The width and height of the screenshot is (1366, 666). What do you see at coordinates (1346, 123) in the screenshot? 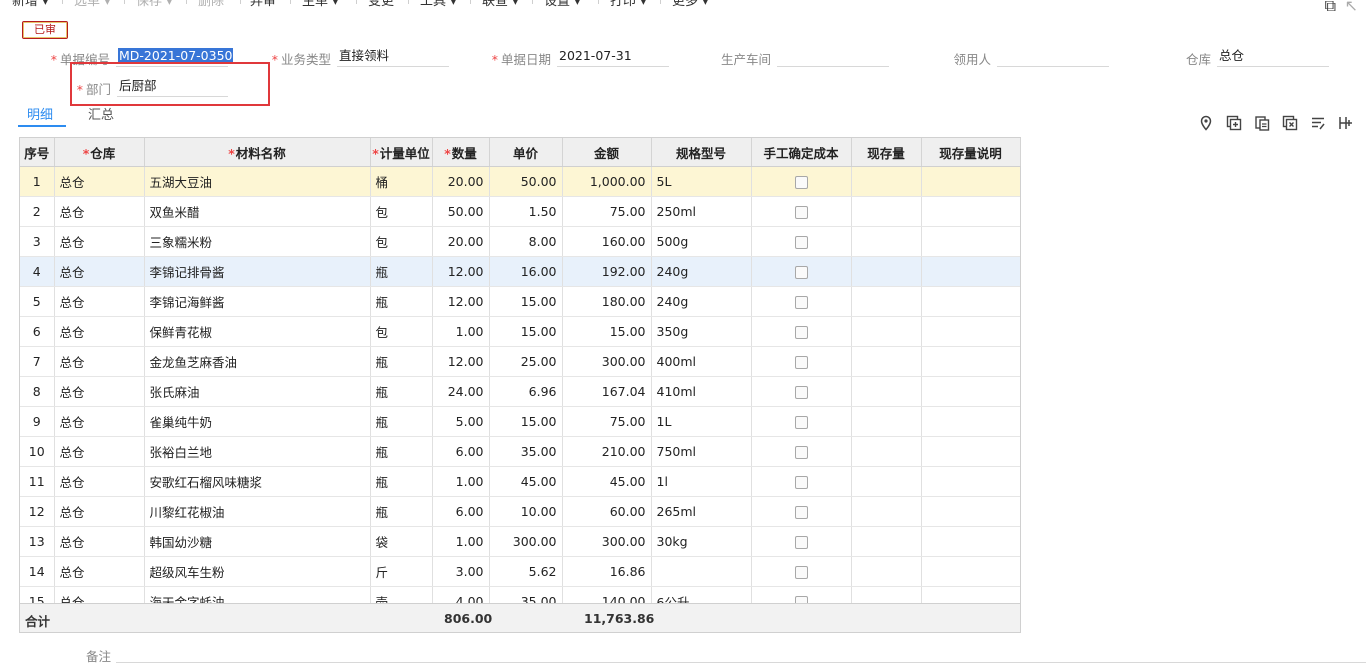
I see `column-settings-icon` at bounding box center [1346, 123].